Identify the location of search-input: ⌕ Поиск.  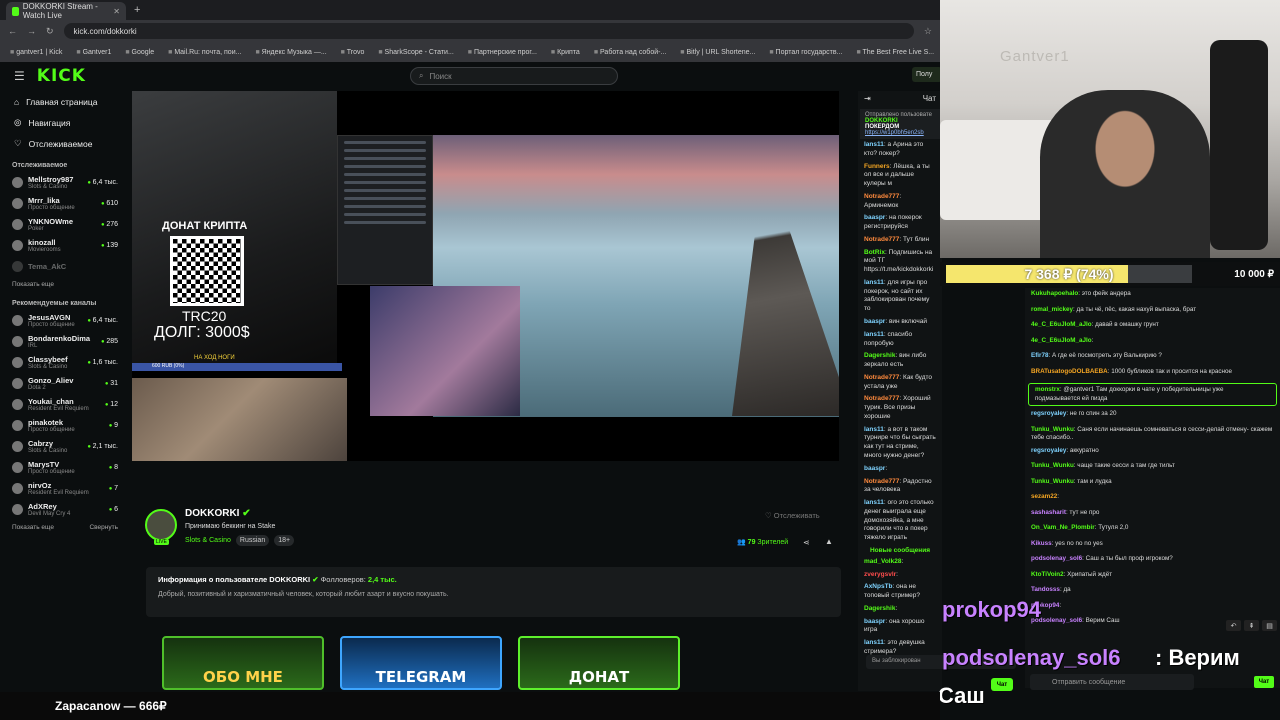
(514, 76).